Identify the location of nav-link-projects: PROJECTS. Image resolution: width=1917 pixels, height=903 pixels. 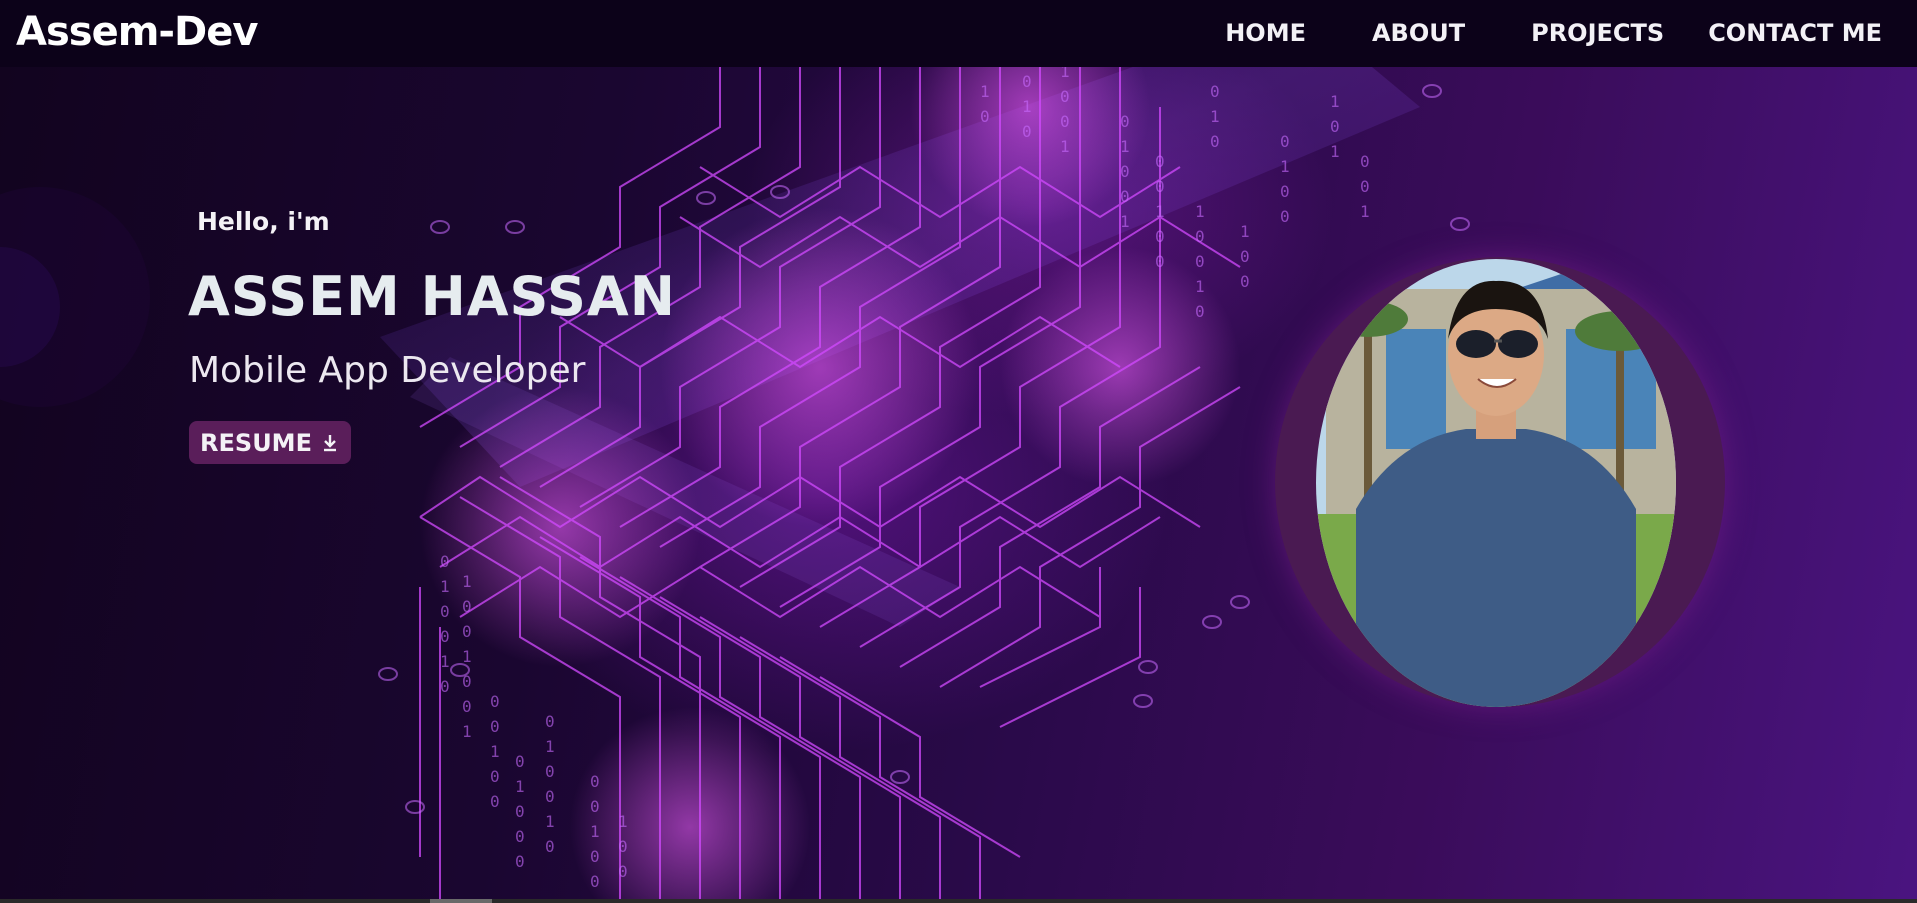
(1597, 33).